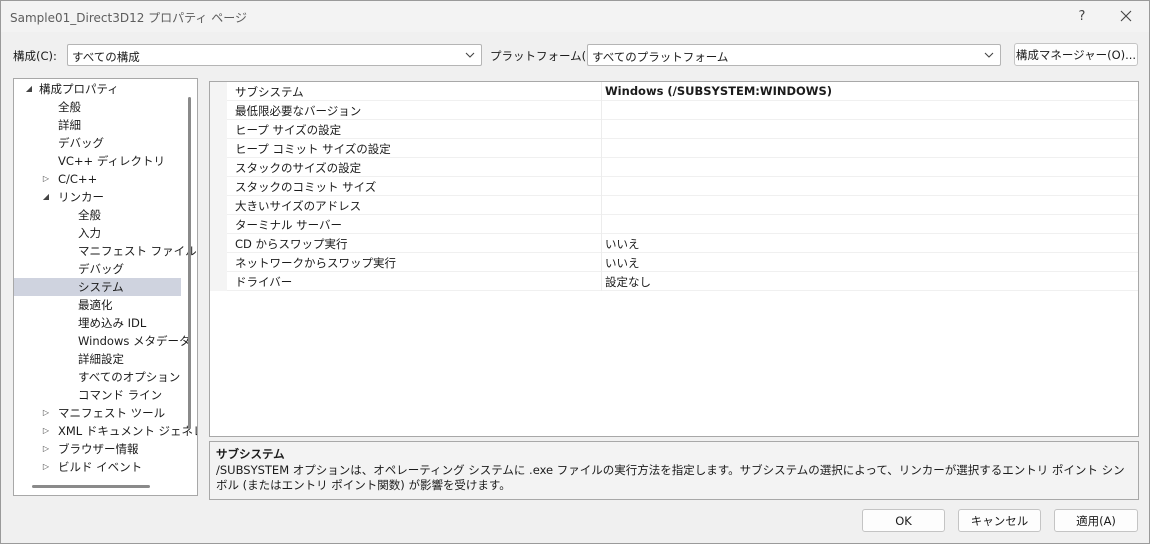 The height and width of the screenshot is (544, 1150). What do you see at coordinates (101, 269) in the screenshot?
I see `tree-item-label: デバッグ` at bounding box center [101, 269].